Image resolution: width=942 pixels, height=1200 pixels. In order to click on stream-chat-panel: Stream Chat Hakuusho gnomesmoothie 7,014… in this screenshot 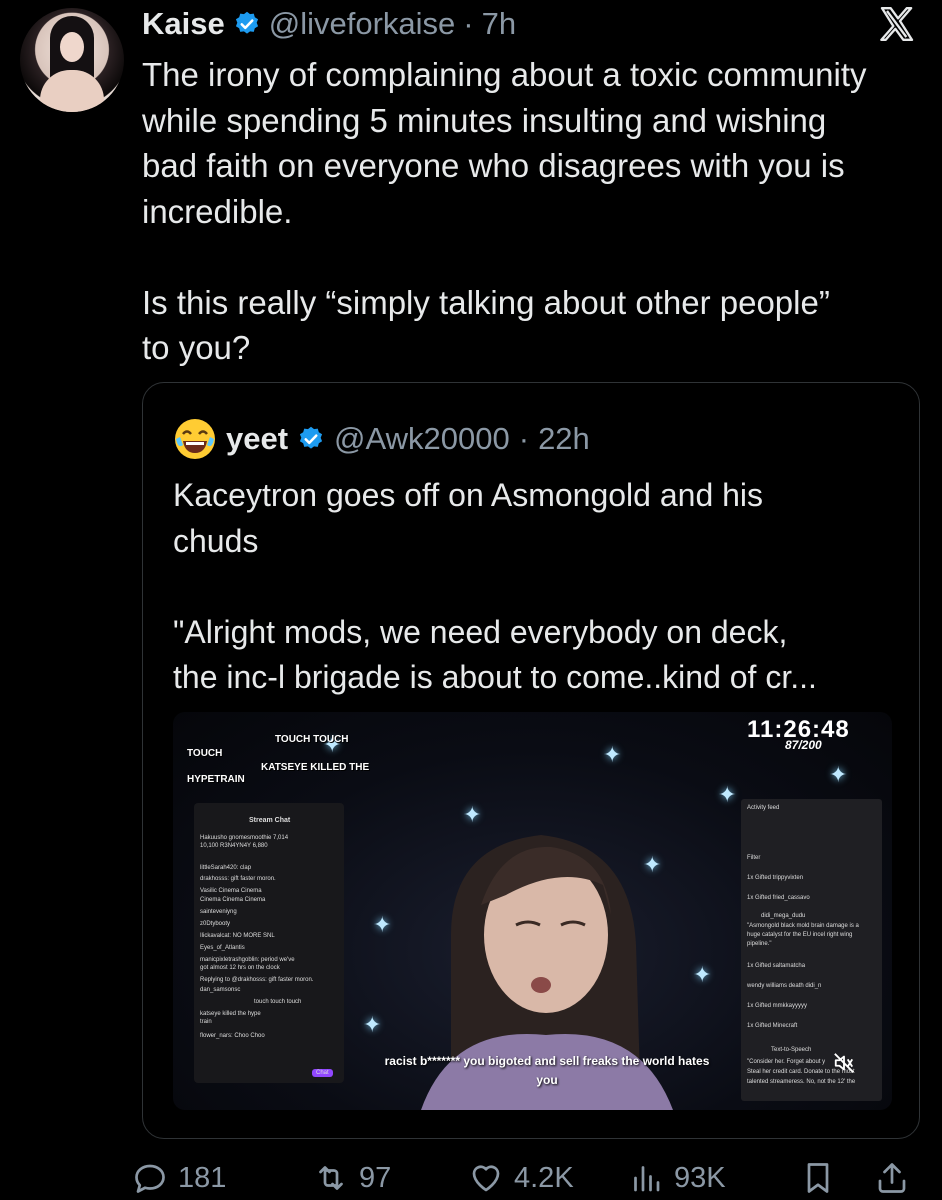, I will do `click(269, 943)`.